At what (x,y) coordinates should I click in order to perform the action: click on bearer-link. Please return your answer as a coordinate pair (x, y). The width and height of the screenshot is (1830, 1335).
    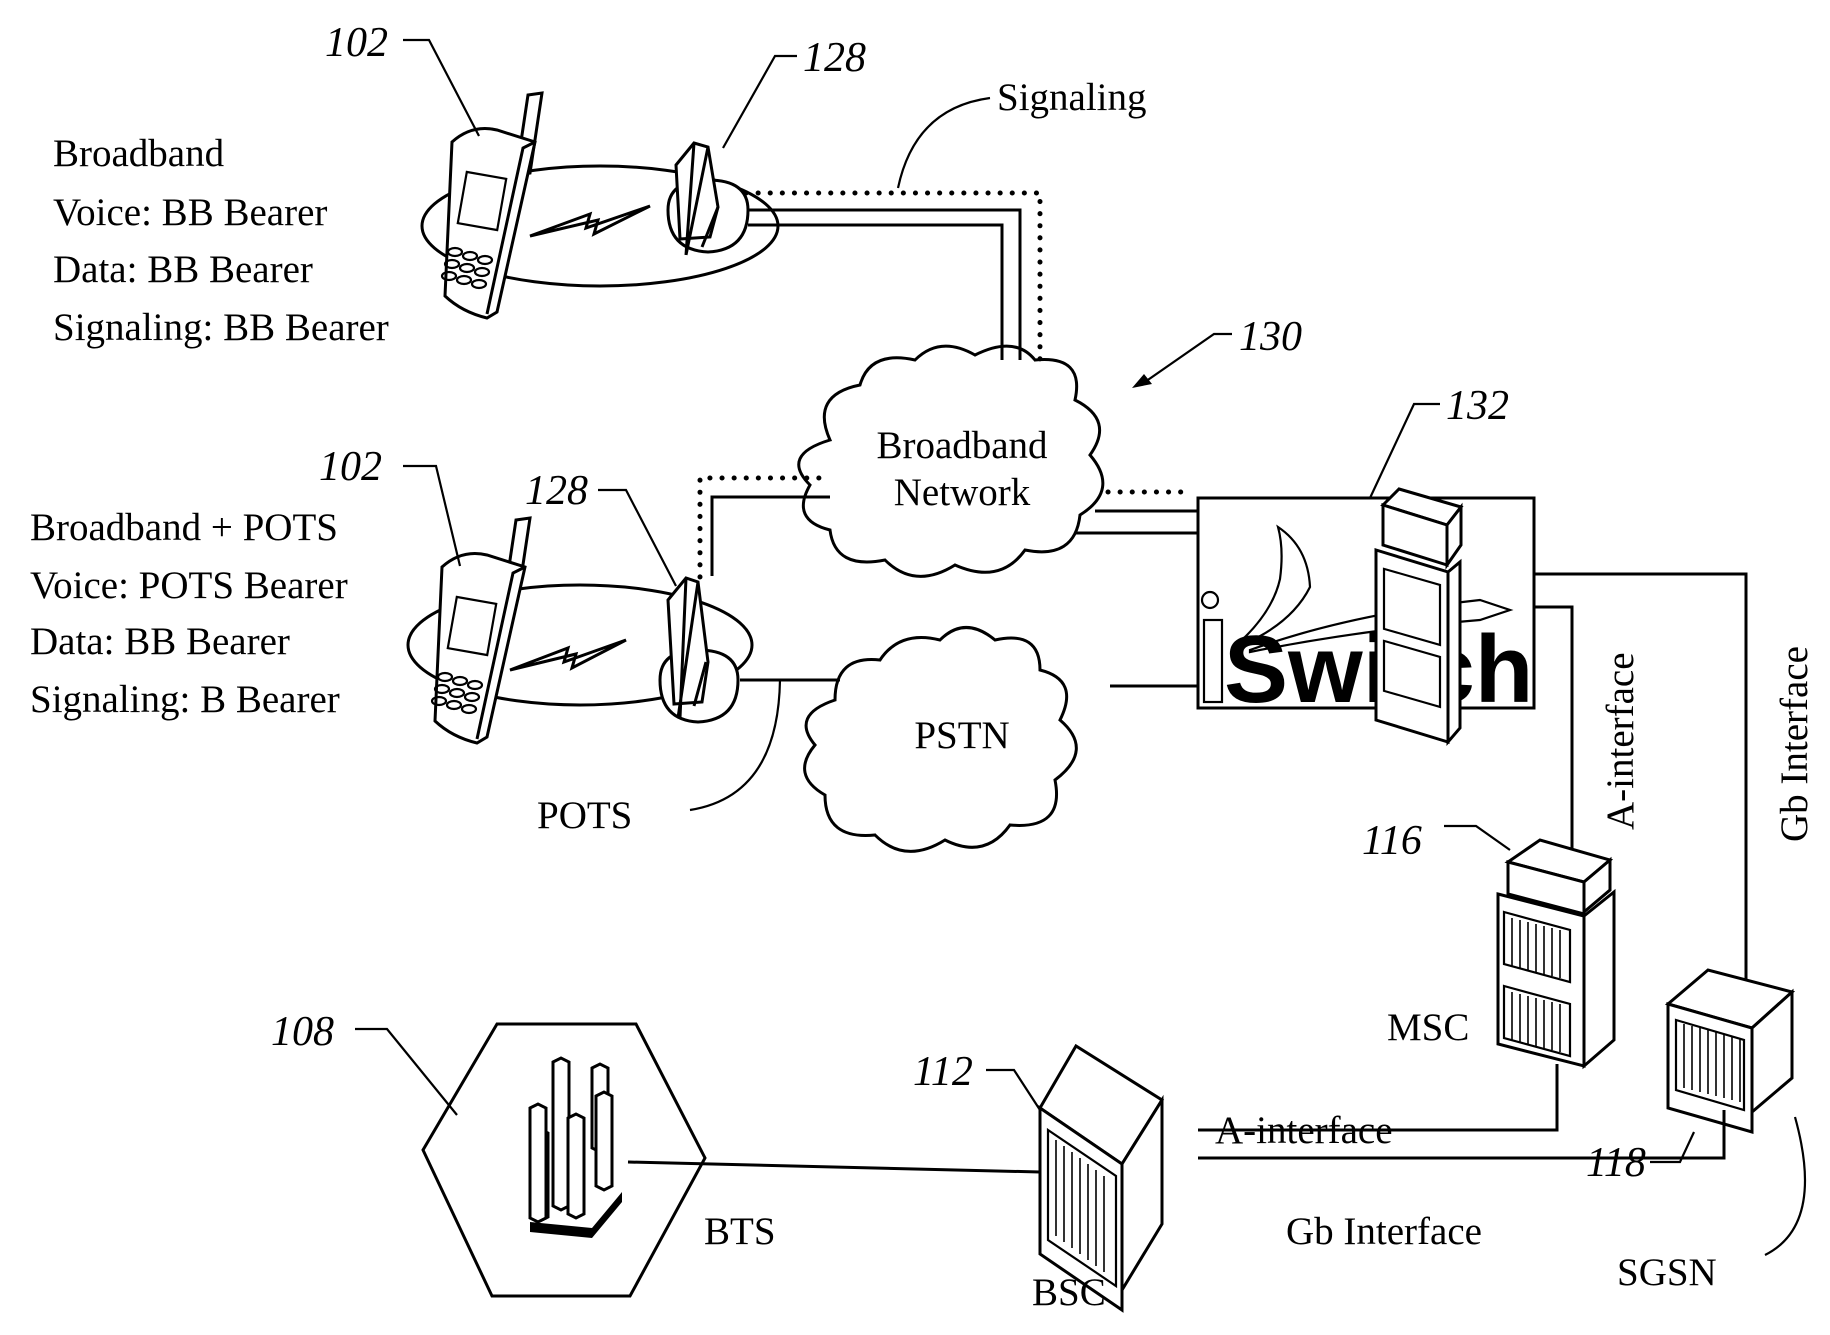
    Looking at the image, I should click on (770, 535).